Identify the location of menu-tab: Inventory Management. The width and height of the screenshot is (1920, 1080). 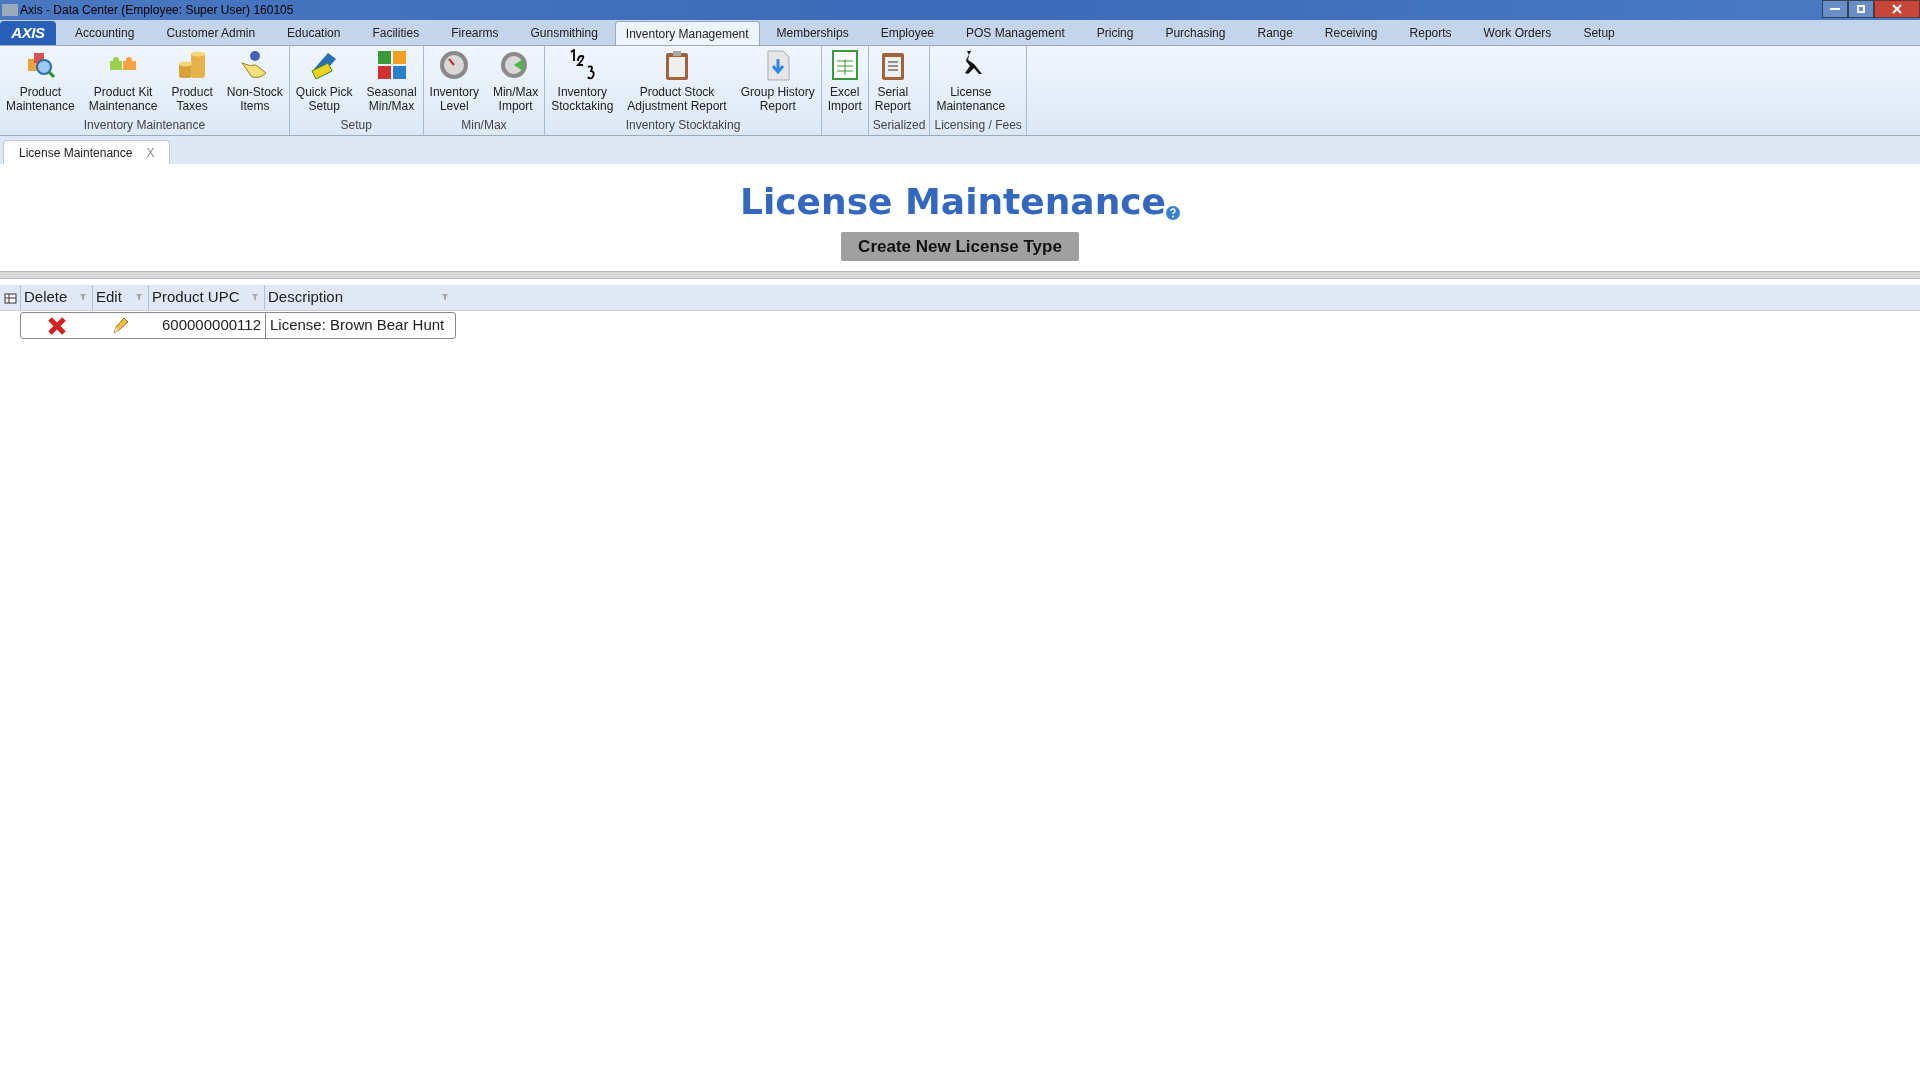
(687, 33).